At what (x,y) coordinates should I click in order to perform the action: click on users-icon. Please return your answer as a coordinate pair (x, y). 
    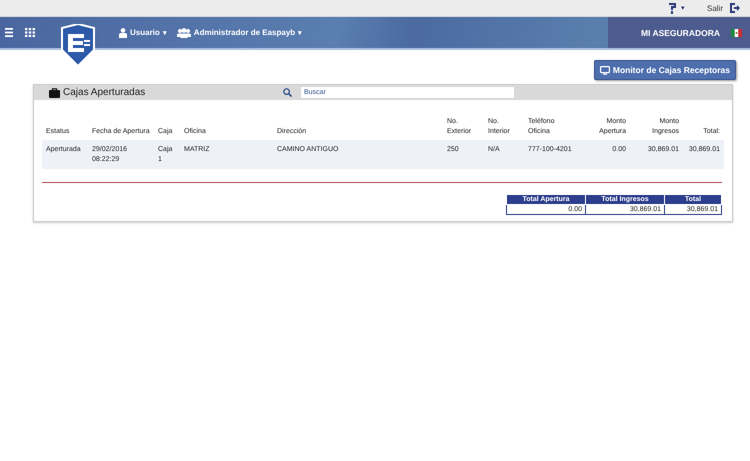
    Looking at the image, I should click on (183, 33).